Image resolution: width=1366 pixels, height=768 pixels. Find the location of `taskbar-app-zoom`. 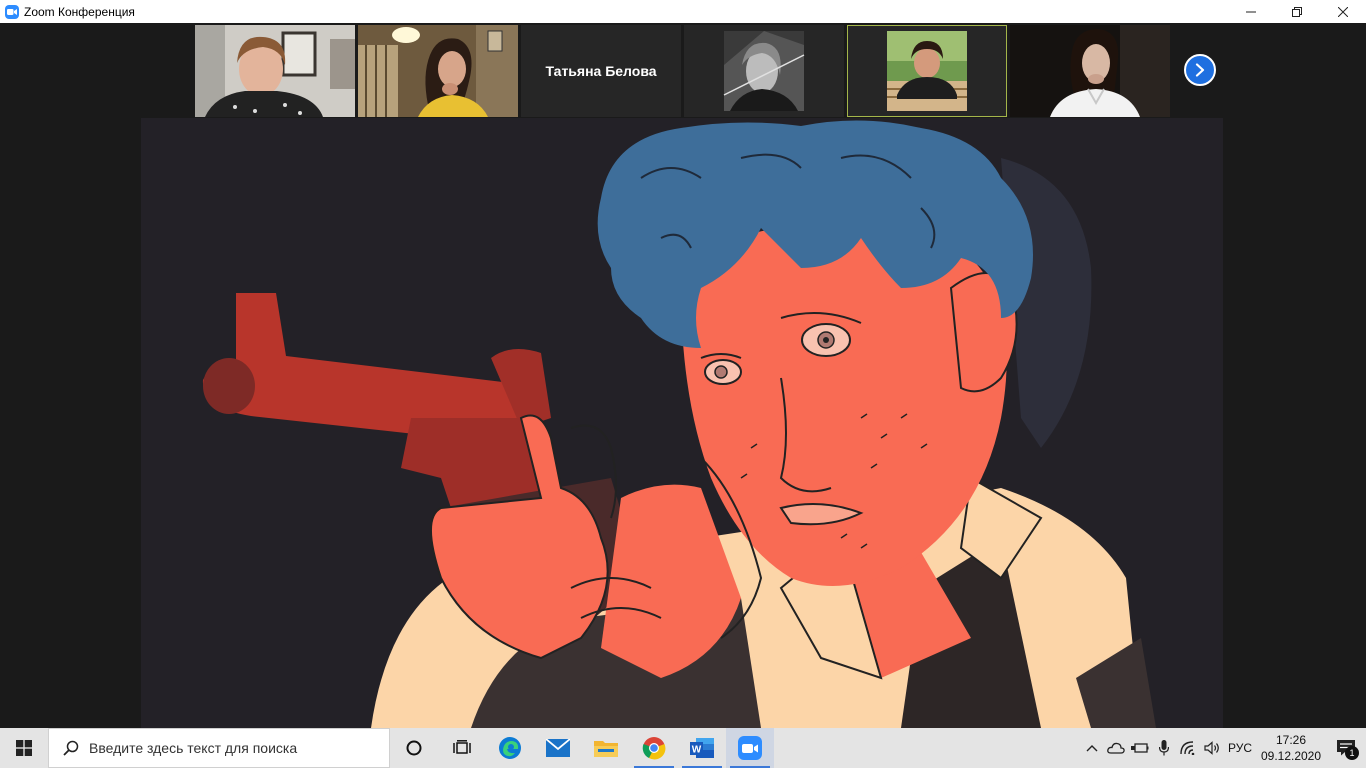

taskbar-app-zoom is located at coordinates (750, 748).